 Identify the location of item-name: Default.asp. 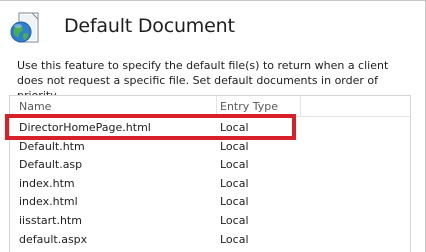
(51, 165).